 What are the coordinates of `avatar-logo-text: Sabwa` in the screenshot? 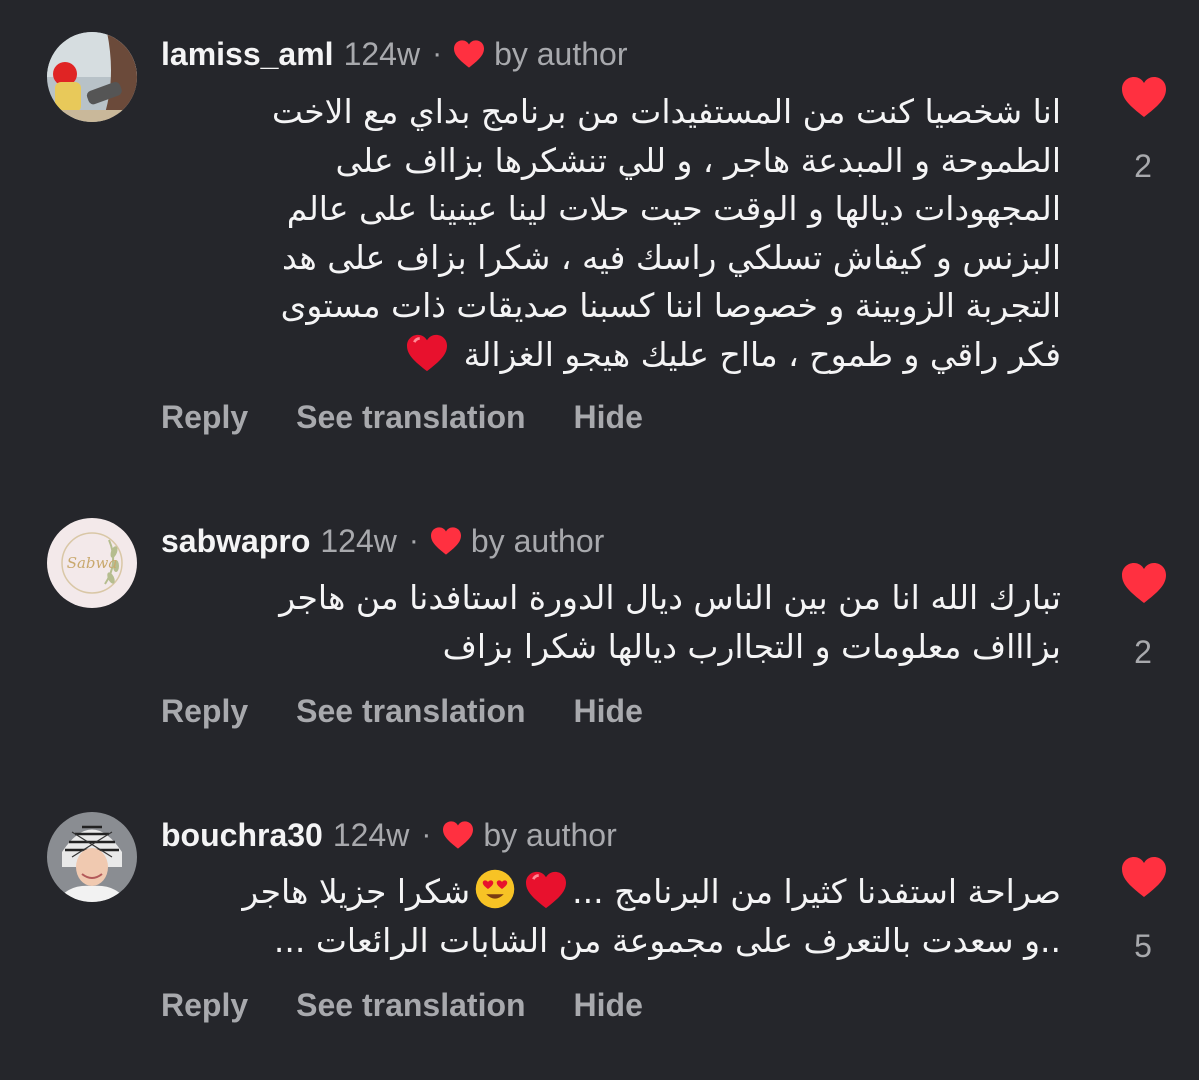 It's located at (92, 563).